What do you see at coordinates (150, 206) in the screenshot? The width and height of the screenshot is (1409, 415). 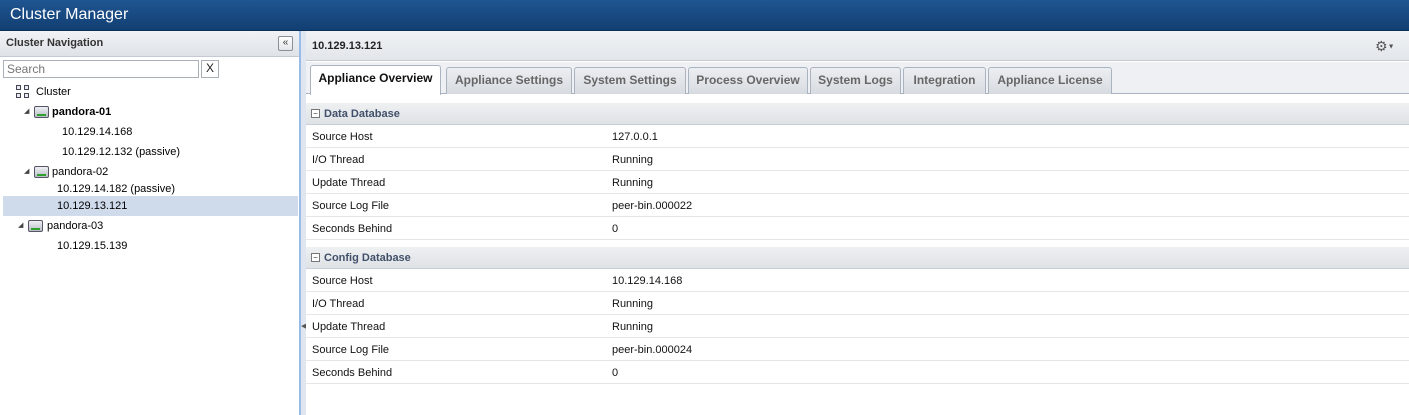 I see `tree-node-10-129-13-121: 10.129.13.121` at bounding box center [150, 206].